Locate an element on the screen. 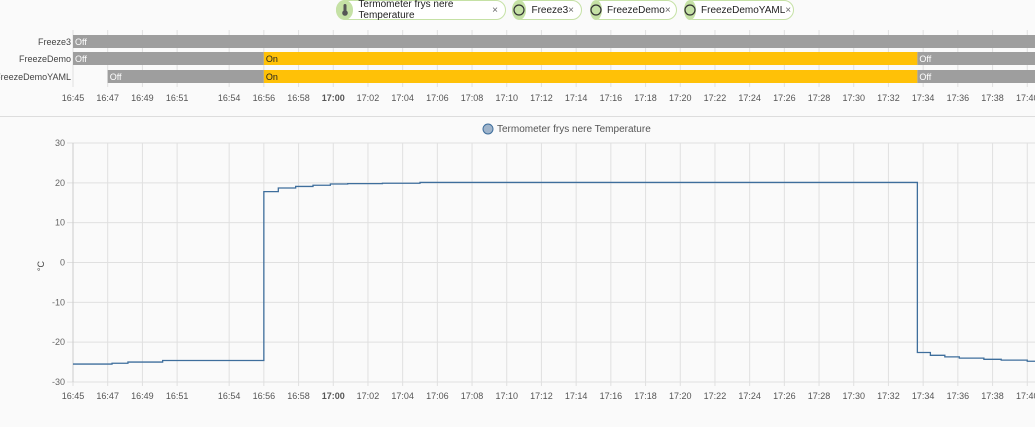 The width and height of the screenshot is (1035, 427). x-tick-label: 16:47 is located at coordinates (107, 98).